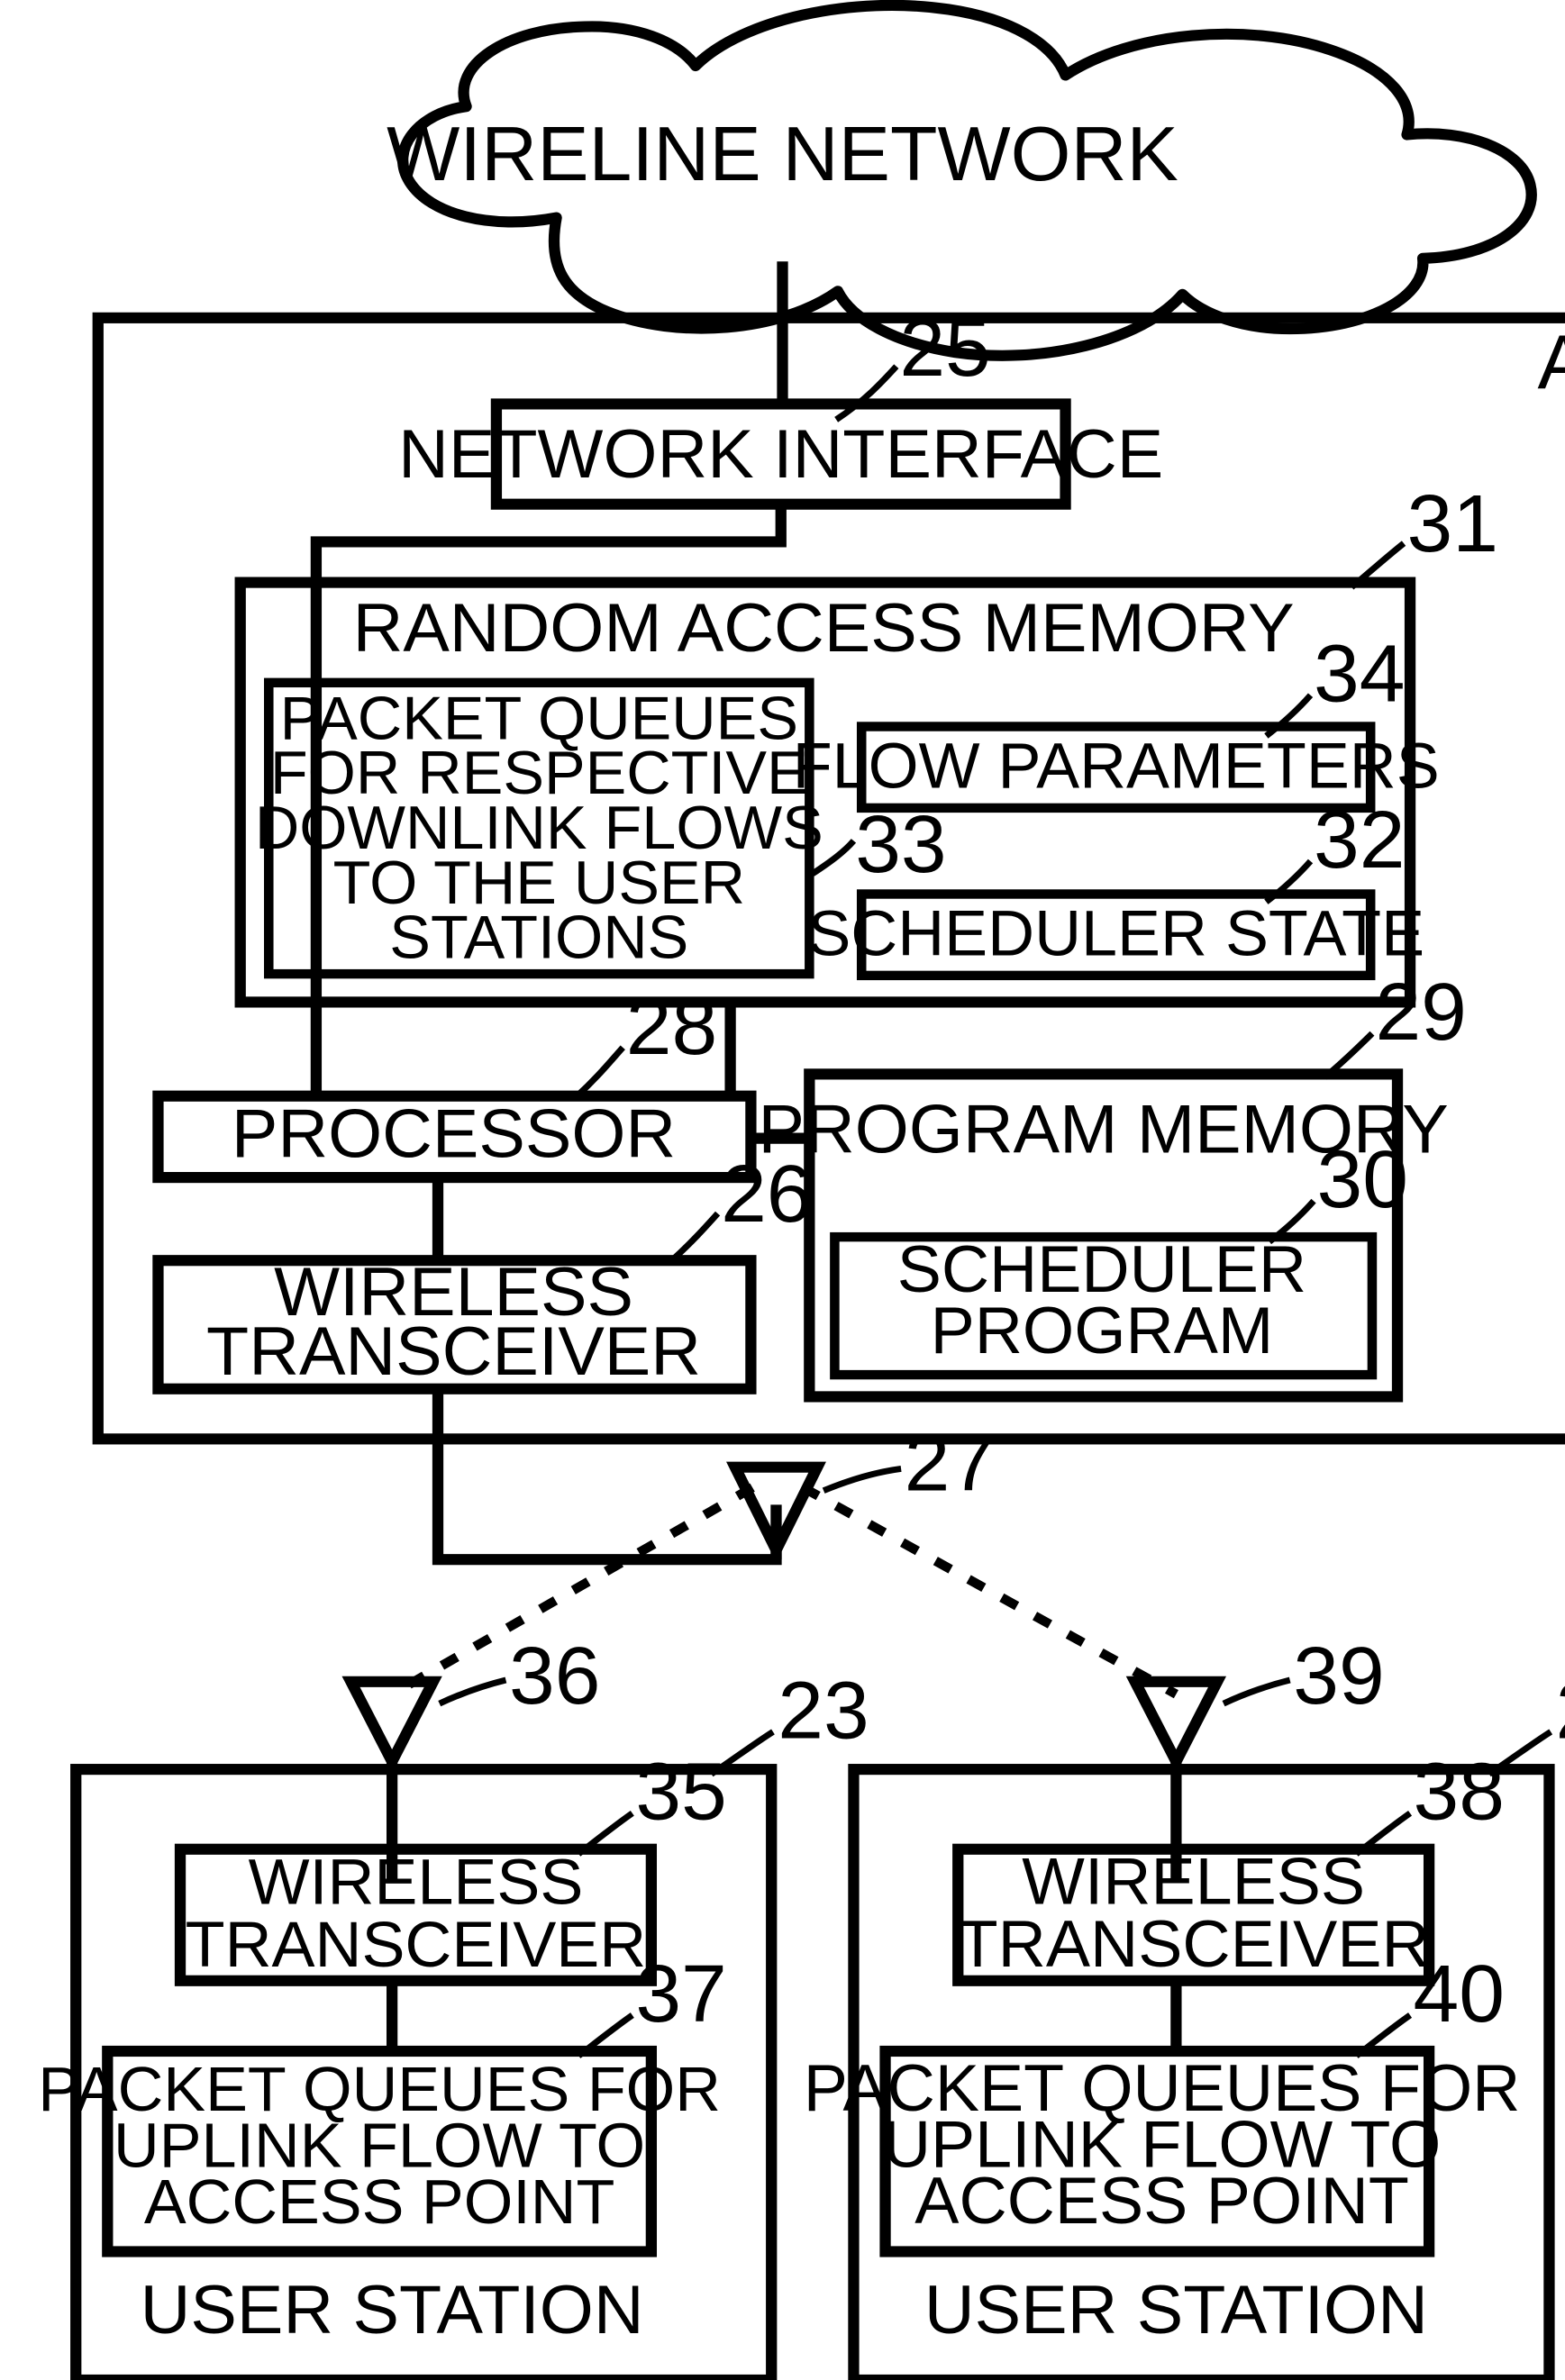 The height and width of the screenshot is (2380, 1565). Describe the element at coordinates (1338, 1676) in the screenshot. I see `ref-39-label: 39` at that location.